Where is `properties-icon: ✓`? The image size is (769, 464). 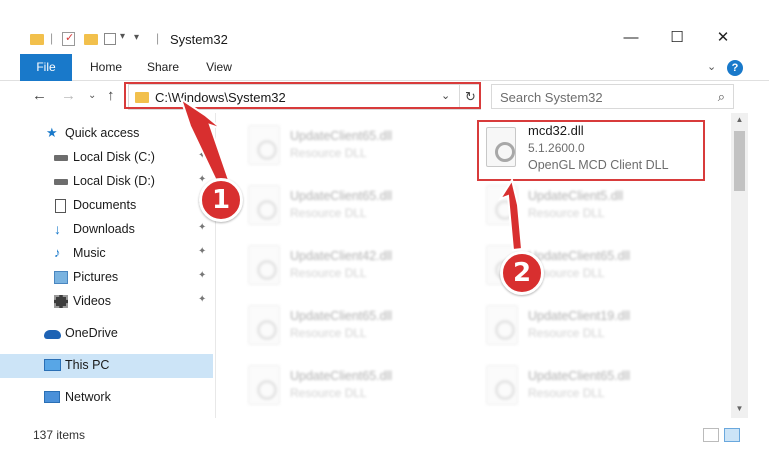 properties-icon: ✓ is located at coordinates (68, 39).